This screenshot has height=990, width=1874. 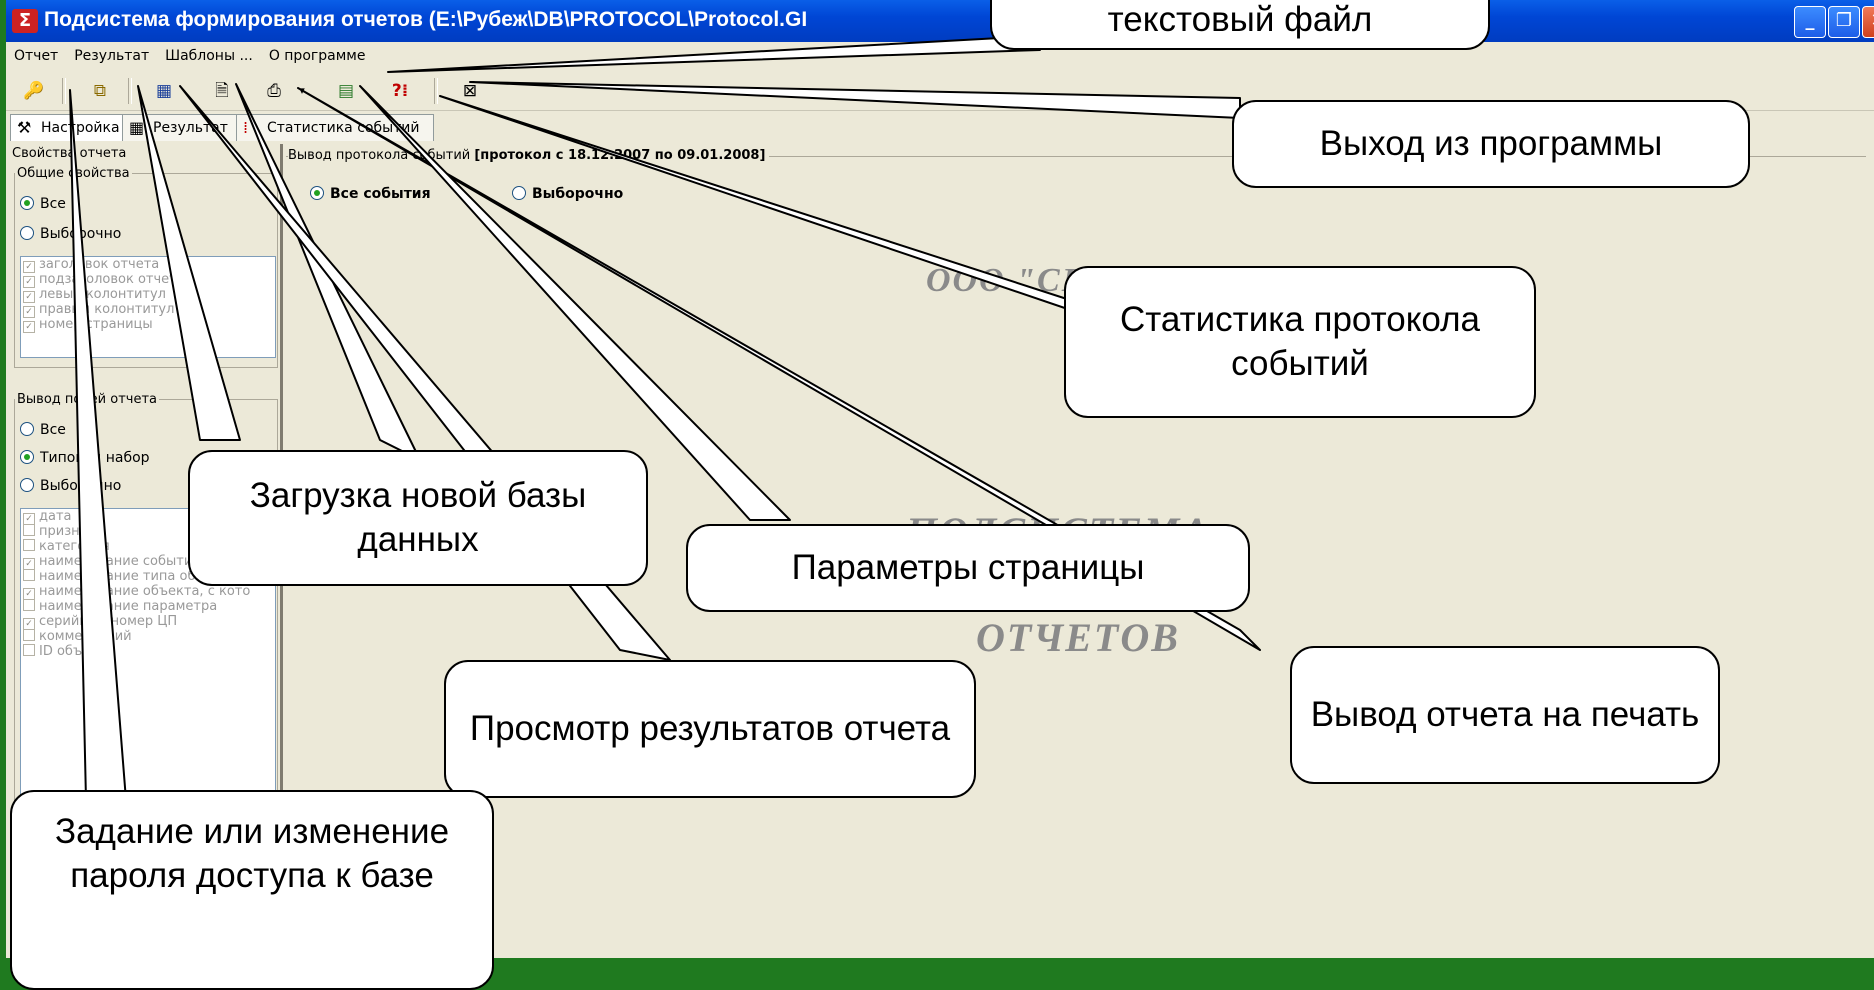 I want to click on callout-text-file: текстовый файл, so click(x=1240, y=25).